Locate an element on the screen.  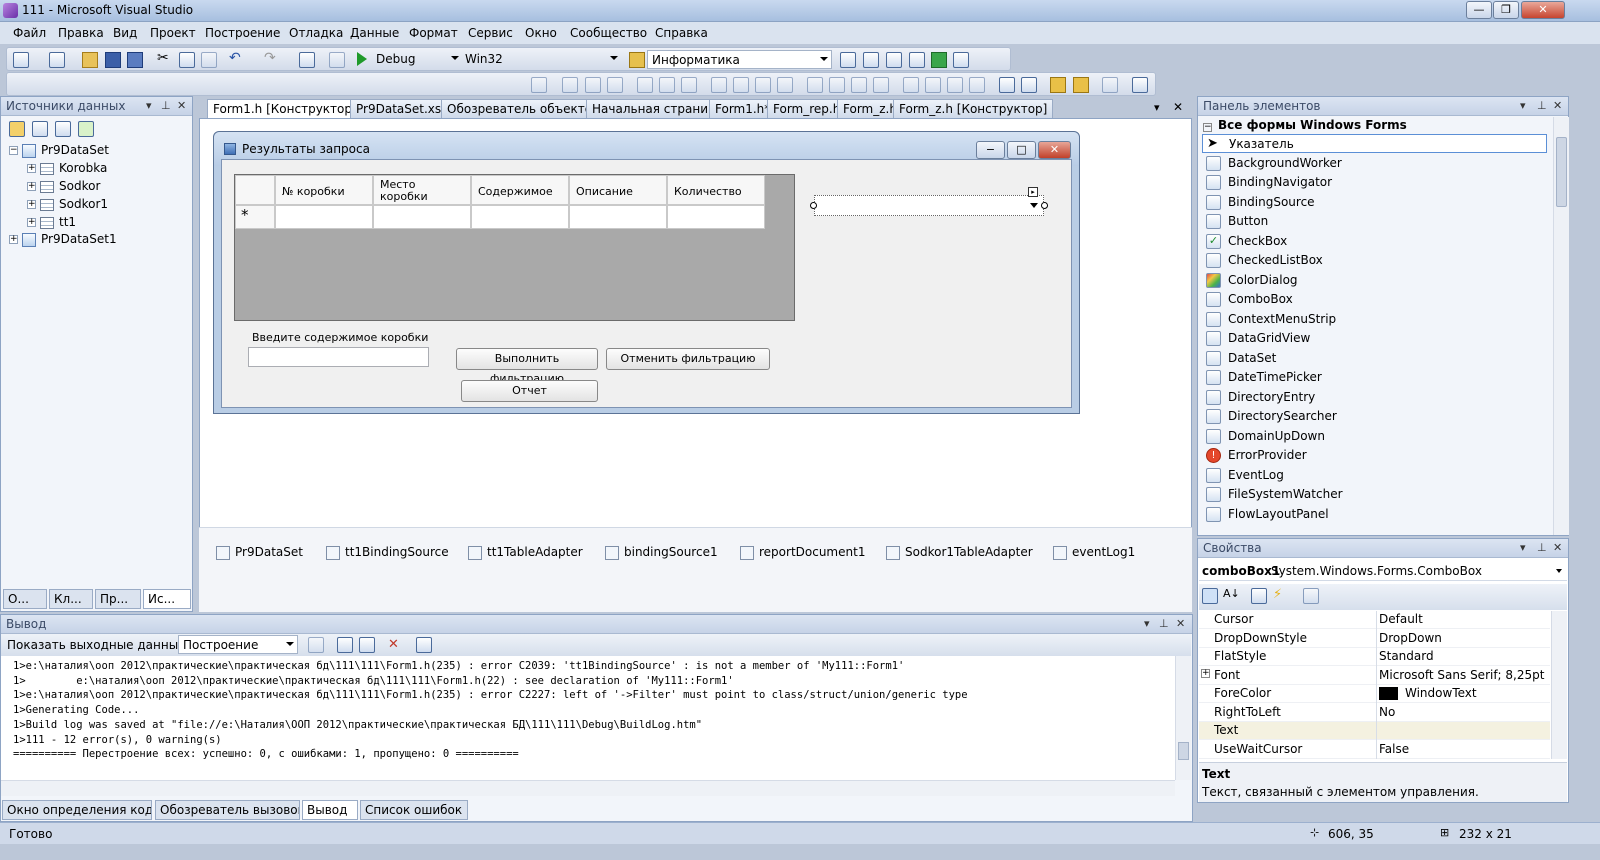
align-lefts-icon is located at coordinates (570, 85).